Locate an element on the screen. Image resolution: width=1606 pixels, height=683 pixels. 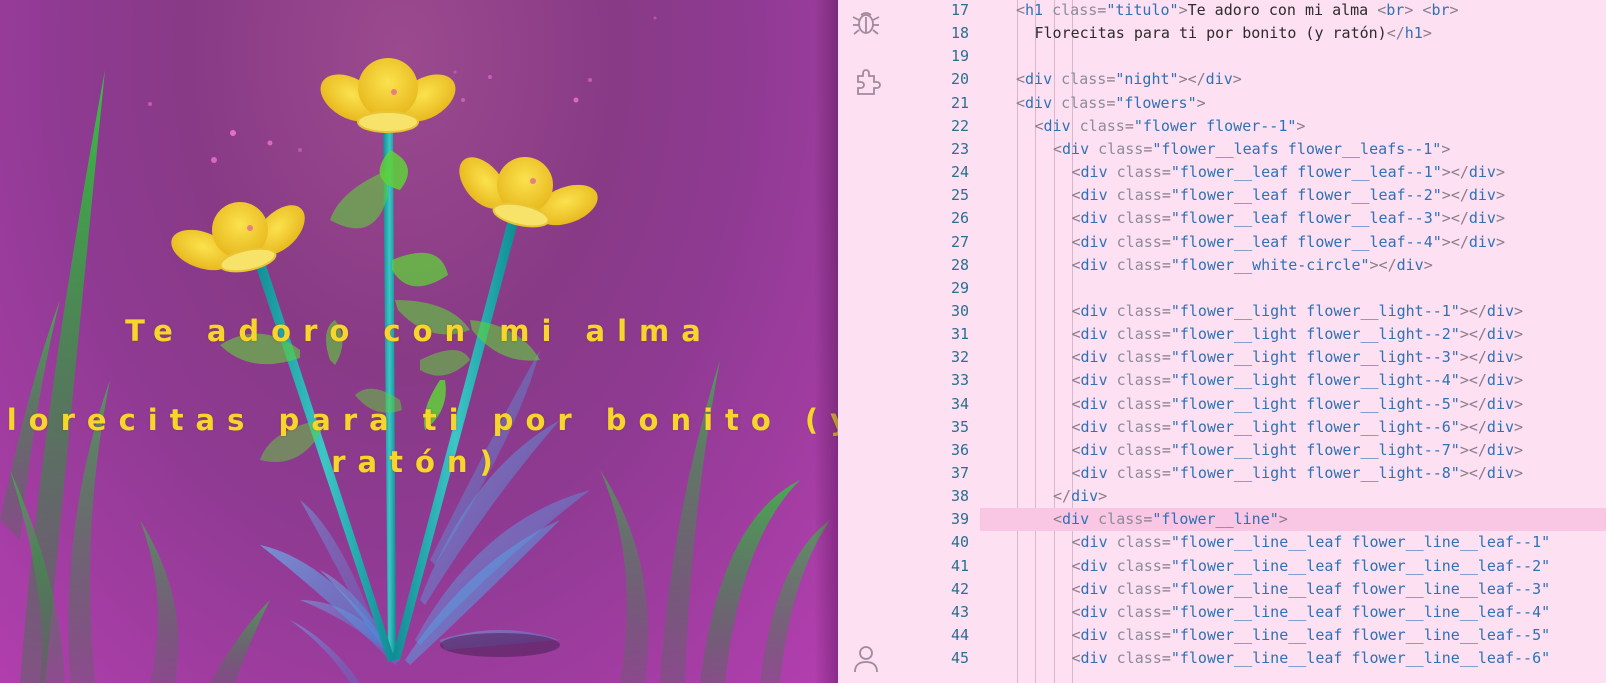
line-number: 21 is located at coordinates (959, 102).